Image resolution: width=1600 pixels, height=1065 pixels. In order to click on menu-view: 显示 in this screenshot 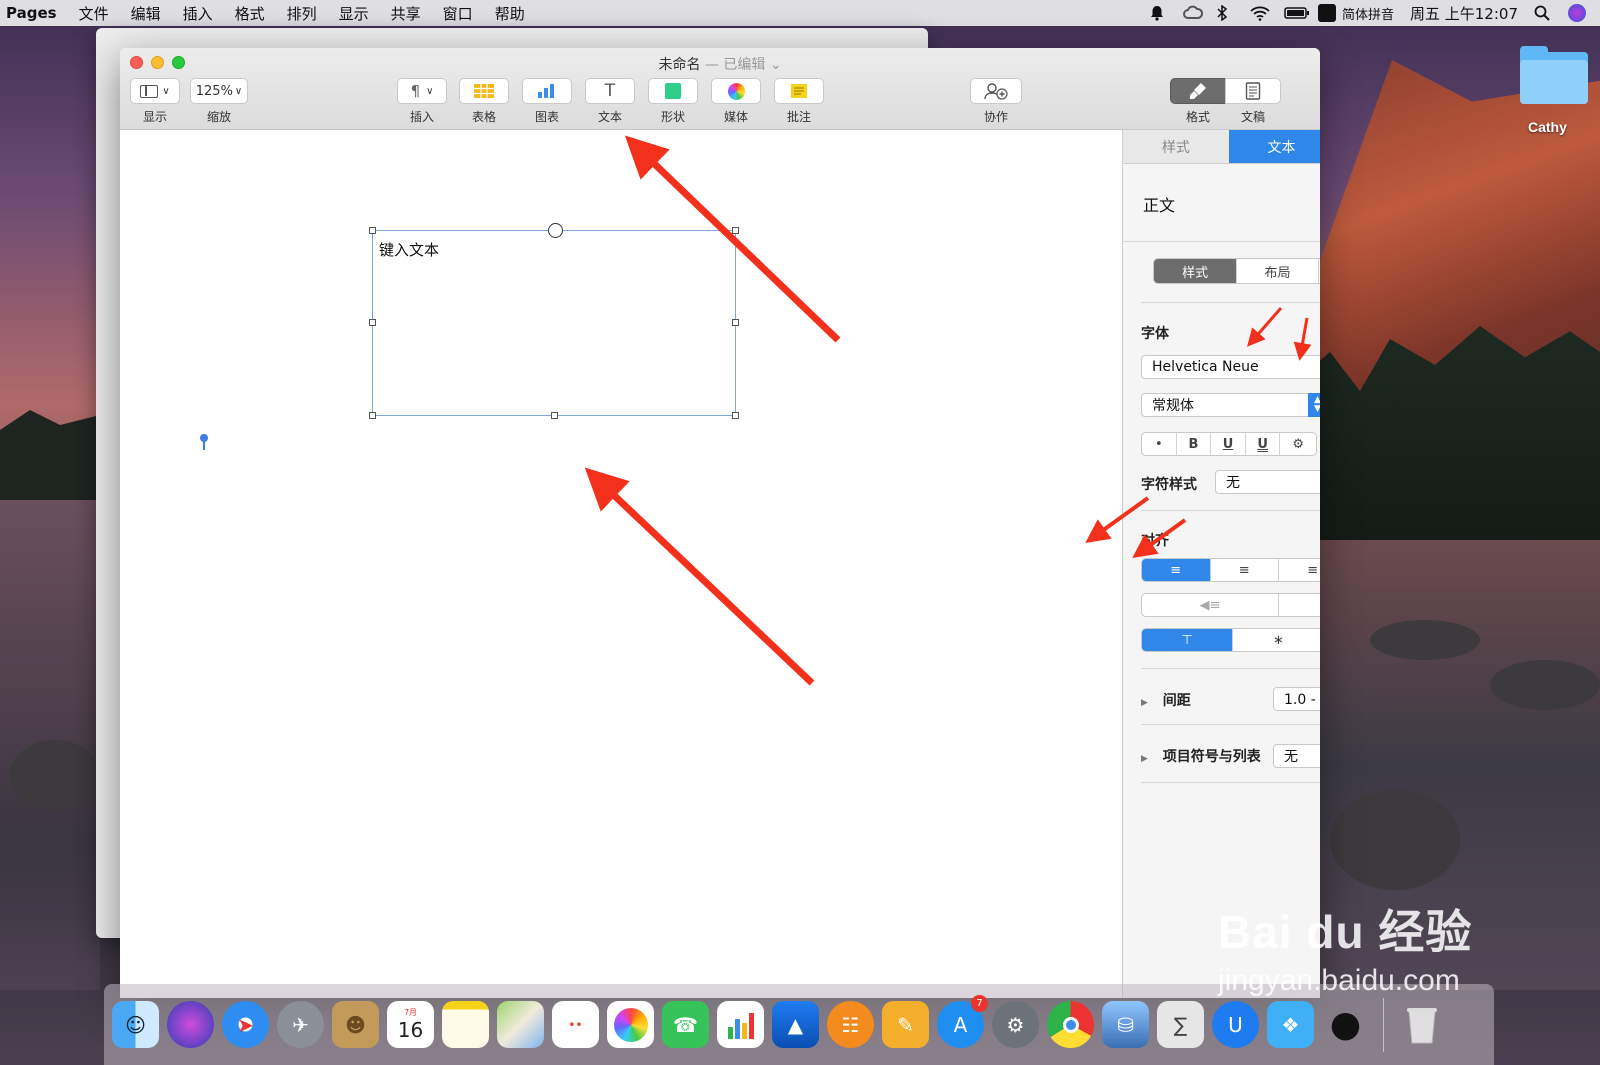, I will do `click(354, 13)`.